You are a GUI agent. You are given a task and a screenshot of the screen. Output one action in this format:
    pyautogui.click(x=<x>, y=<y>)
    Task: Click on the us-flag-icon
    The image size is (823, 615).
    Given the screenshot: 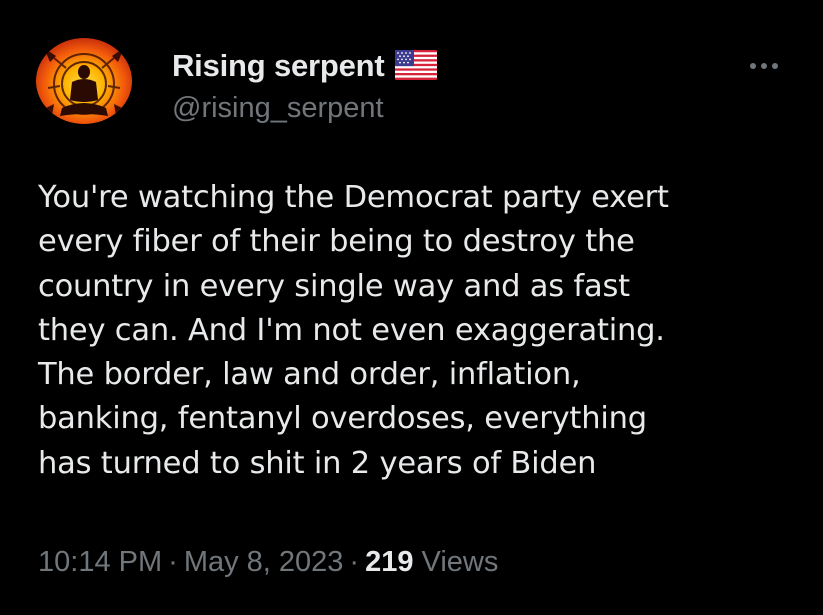 What is the action you would take?
    pyautogui.click(x=415, y=67)
    